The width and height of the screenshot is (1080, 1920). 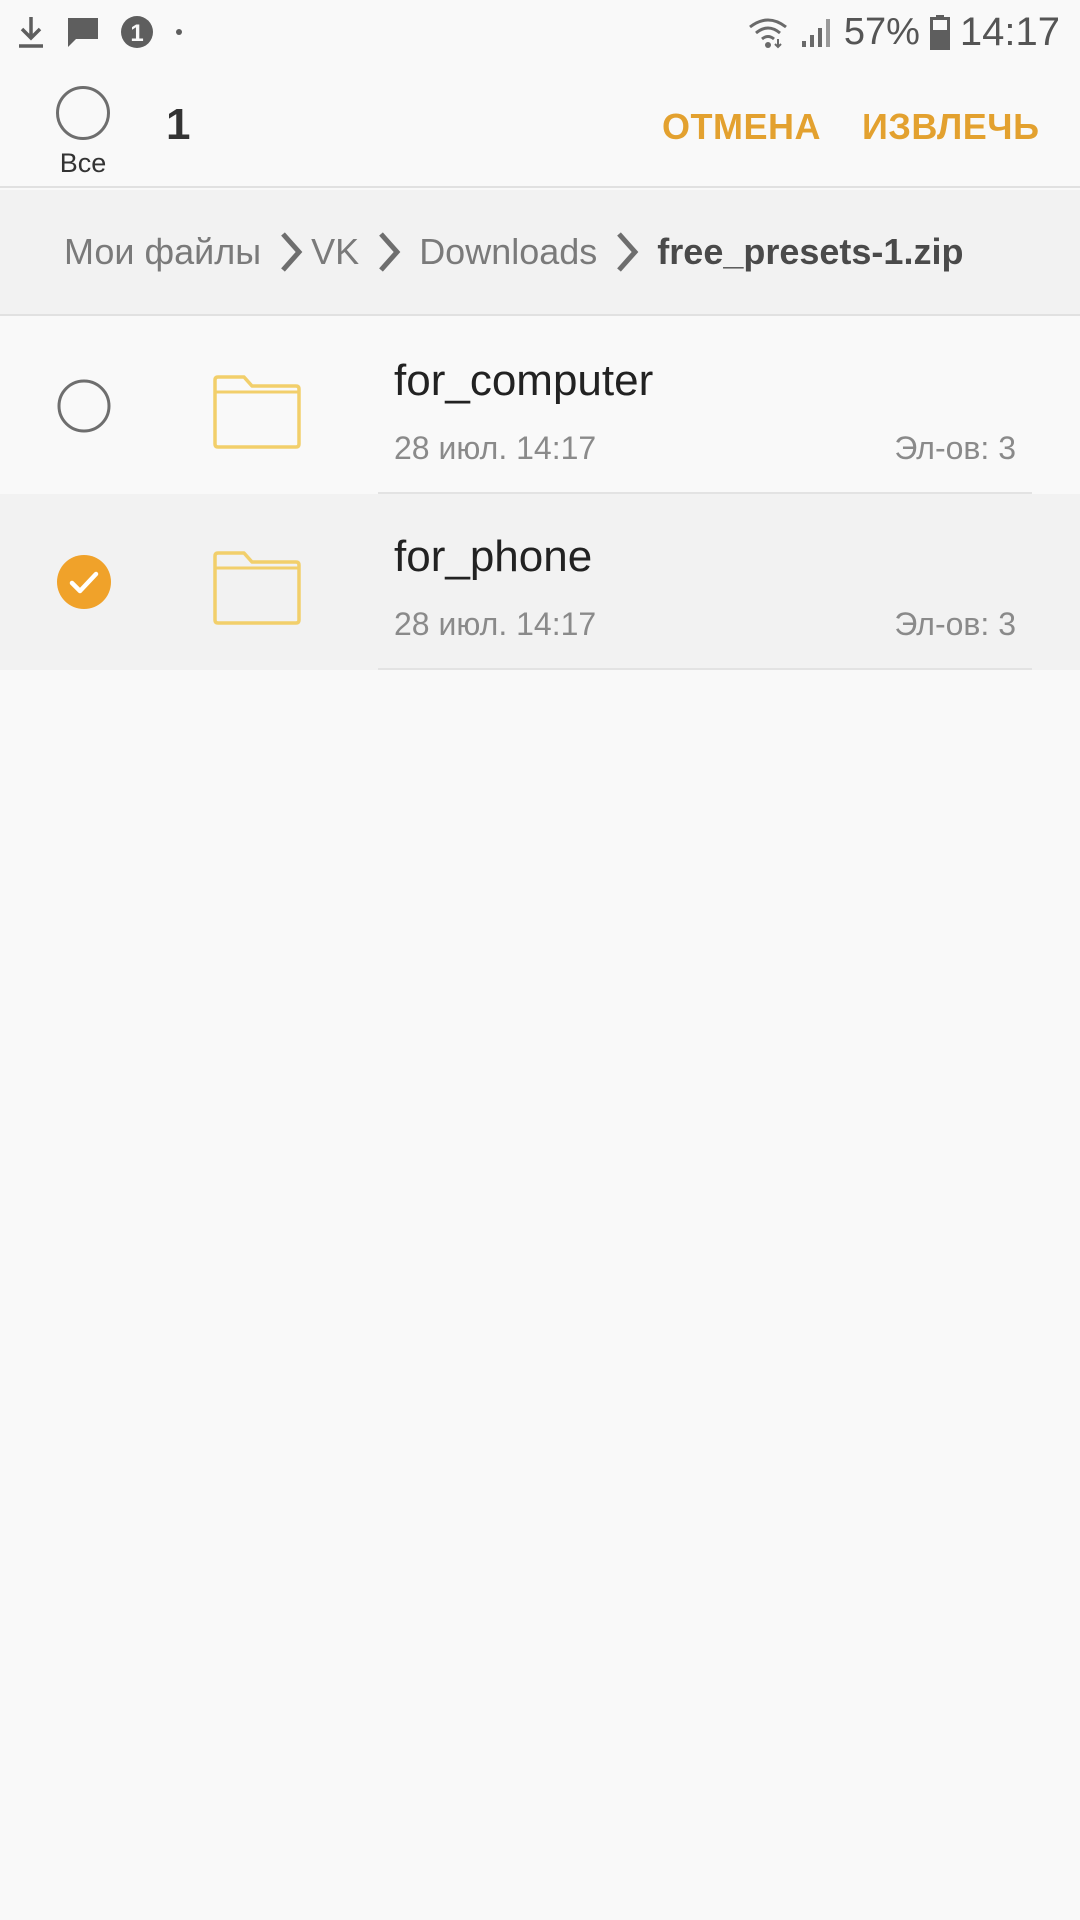 I want to click on extract-button: ИЗВЛЕЧЬ, so click(x=950, y=127).